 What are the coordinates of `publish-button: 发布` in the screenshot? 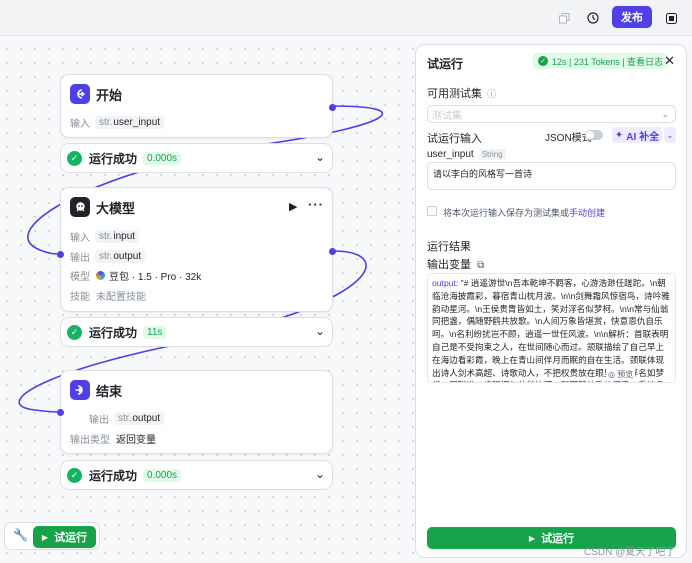 It's located at (632, 17).